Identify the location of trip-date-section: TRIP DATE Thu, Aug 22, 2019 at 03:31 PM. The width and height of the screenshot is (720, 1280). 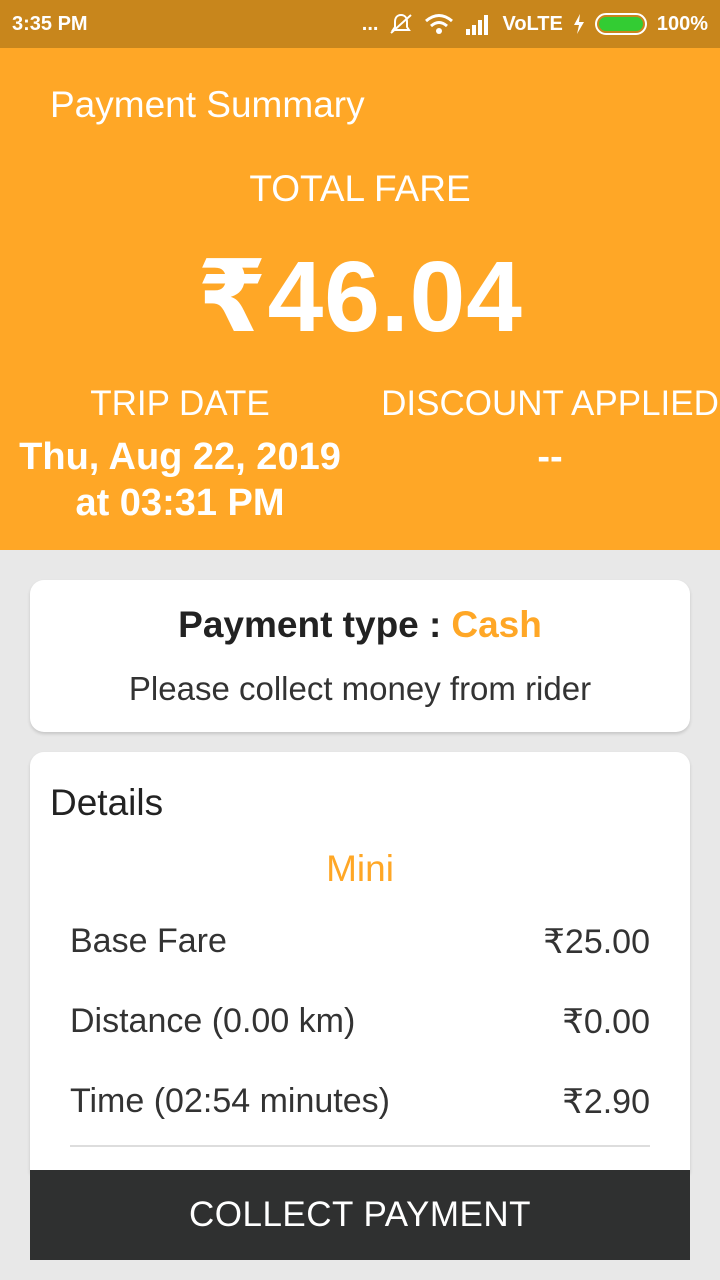
(180, 455).